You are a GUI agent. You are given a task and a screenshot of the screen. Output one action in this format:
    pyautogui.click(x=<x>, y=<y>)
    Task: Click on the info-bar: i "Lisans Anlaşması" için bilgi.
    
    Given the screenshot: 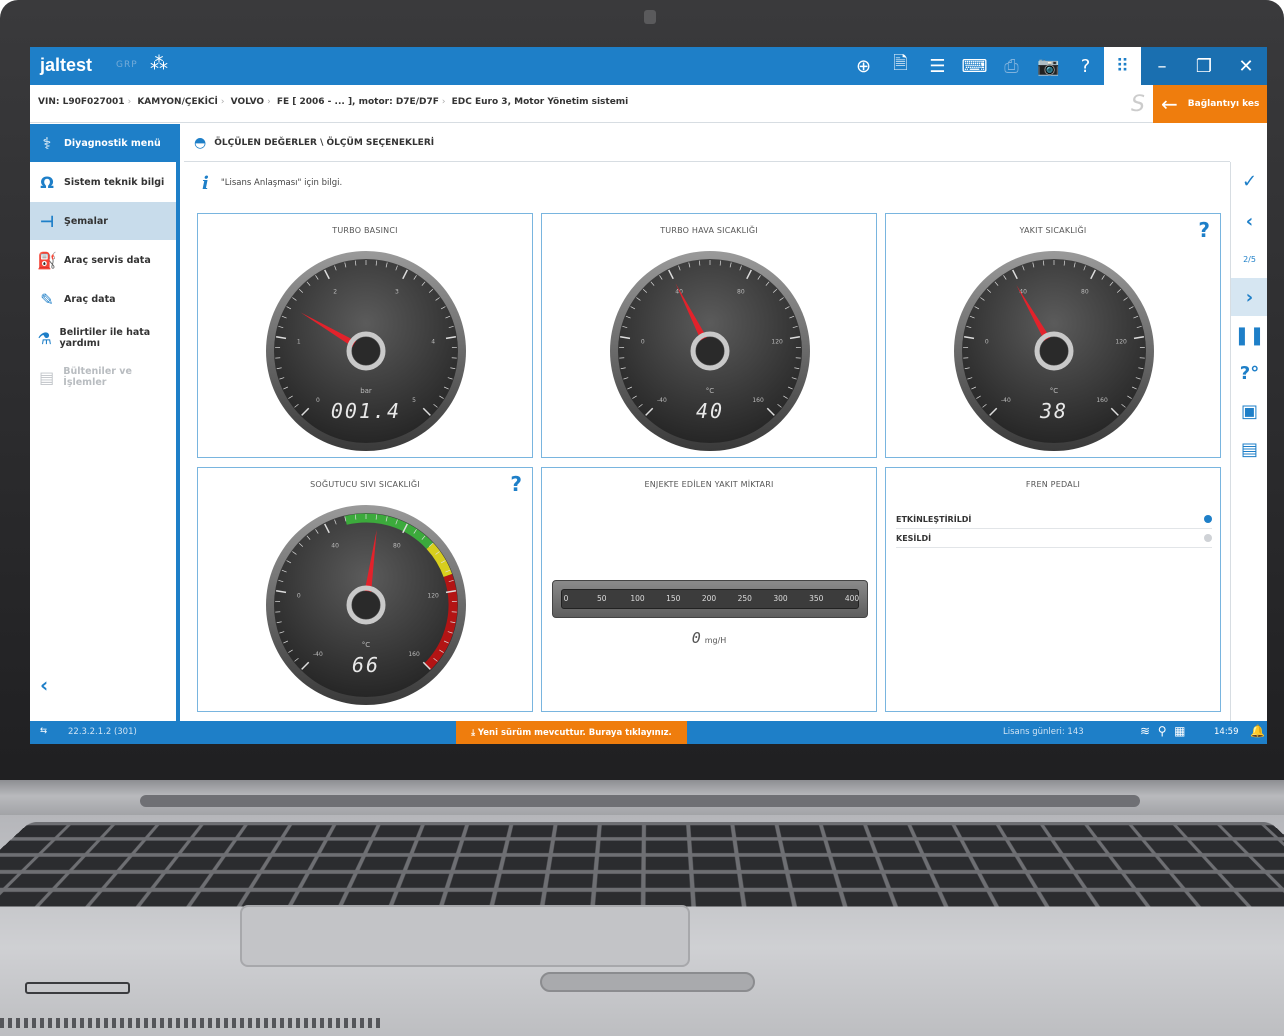 What is the action you would take?
    pyautogui.click(x=707, y=183)
    